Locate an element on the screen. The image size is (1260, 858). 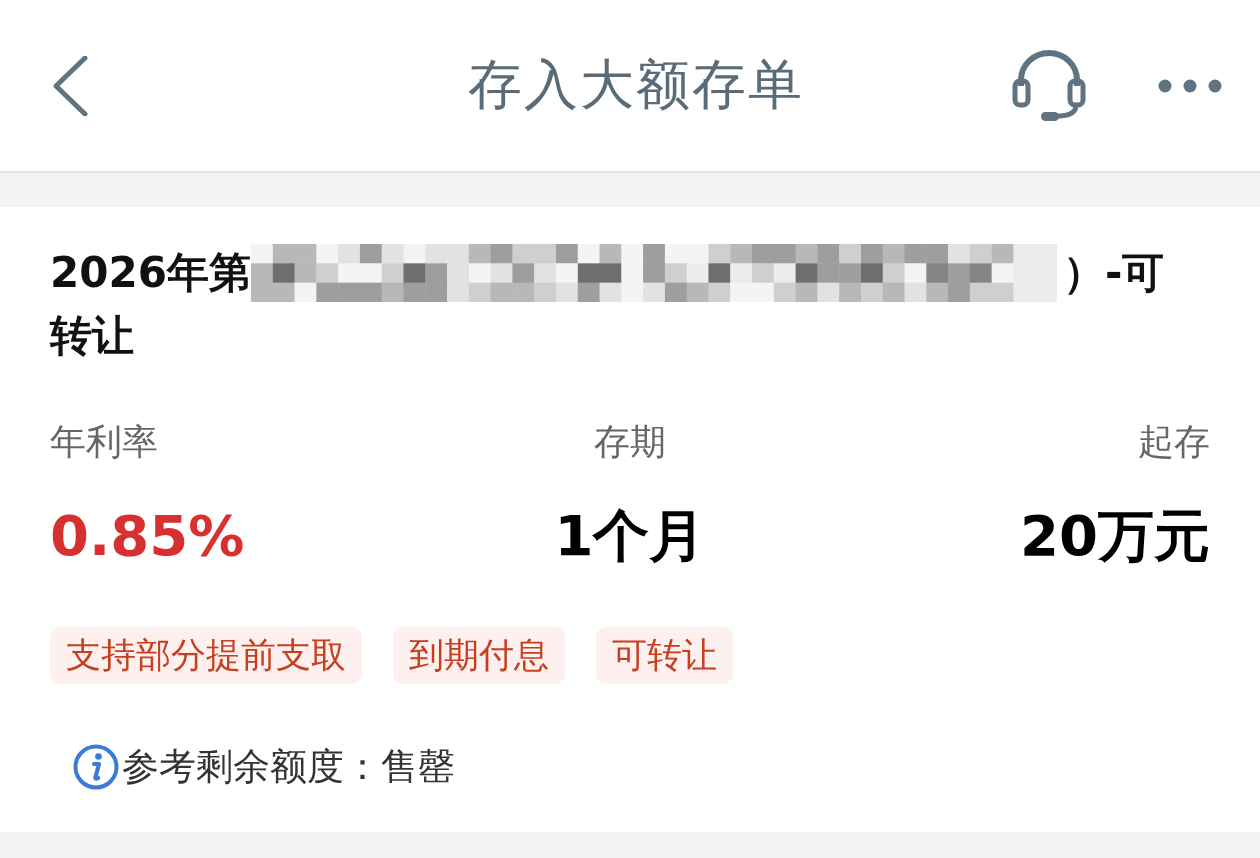
more-button is located at coordinates (1190, 85).